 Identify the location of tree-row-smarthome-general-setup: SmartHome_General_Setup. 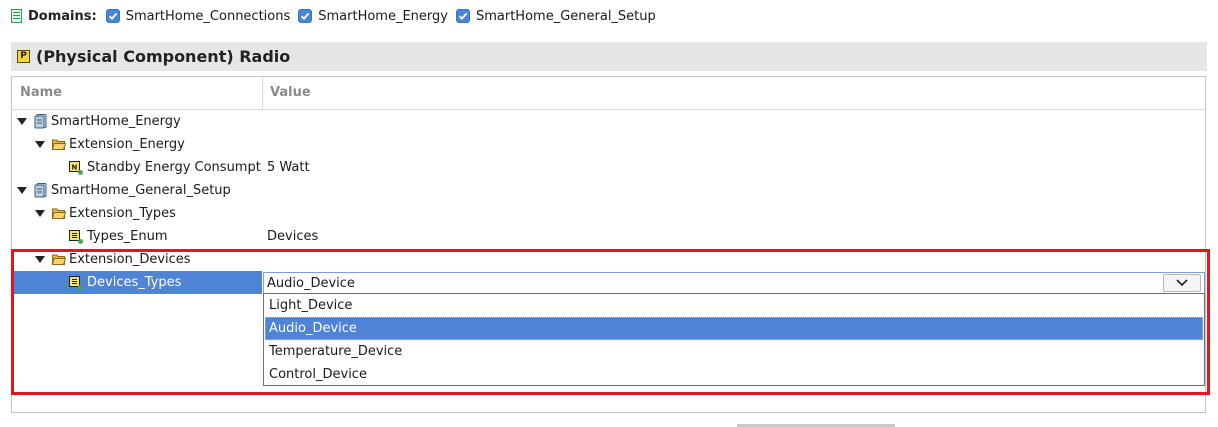
(608, 190).